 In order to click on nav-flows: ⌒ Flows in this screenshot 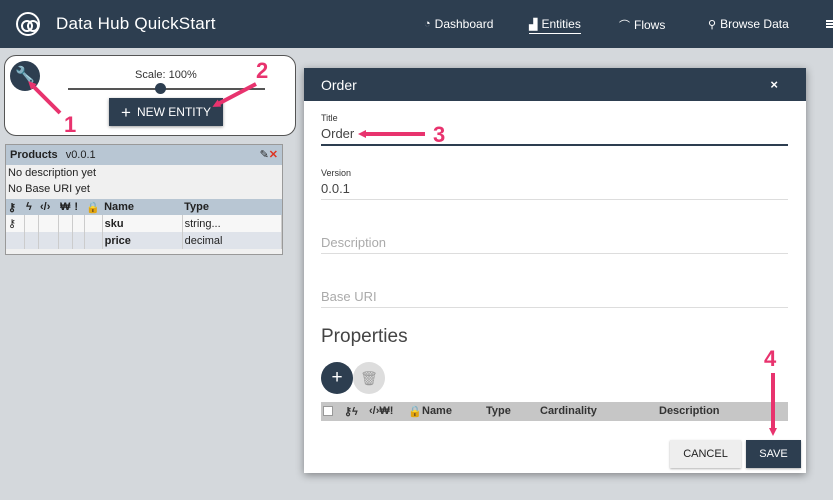, I will do `click(642, 25)`.